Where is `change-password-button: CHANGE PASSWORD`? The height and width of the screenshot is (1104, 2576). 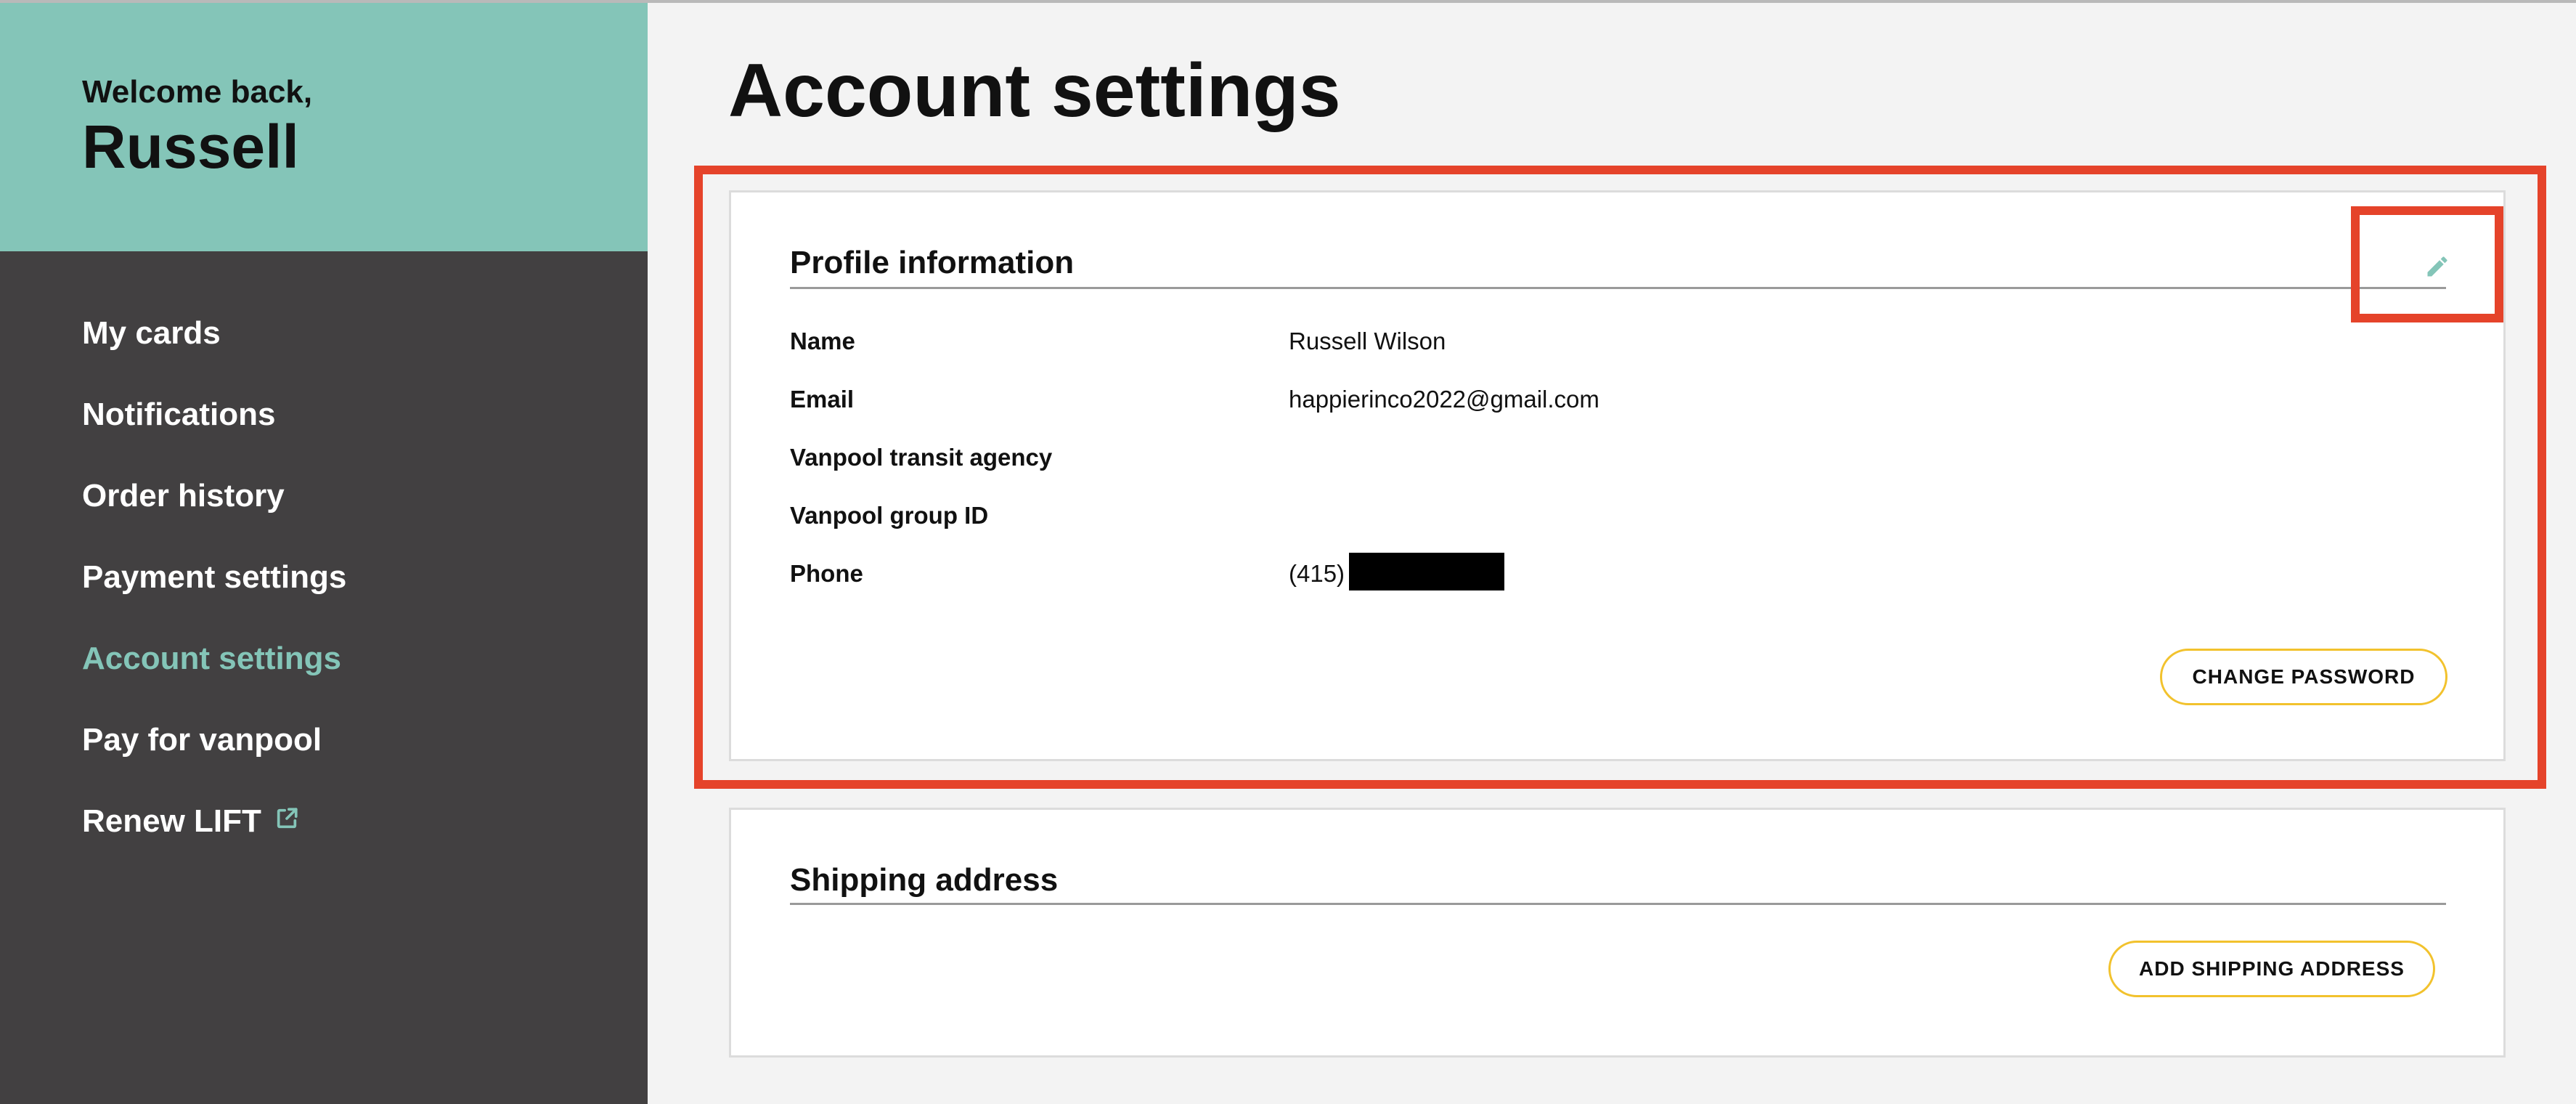 change-password-button: CHANGE PASSWORD is located at coordinates (2303, 677).